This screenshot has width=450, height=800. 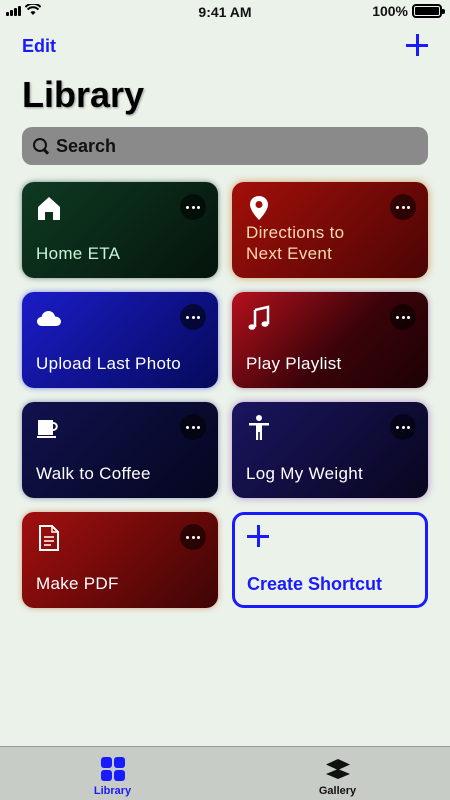 What do you see at coordinates (315, 584) in the screenshot?
I see `create-shortcut-label: Create Shortcut` at bounding box center [315, 584].